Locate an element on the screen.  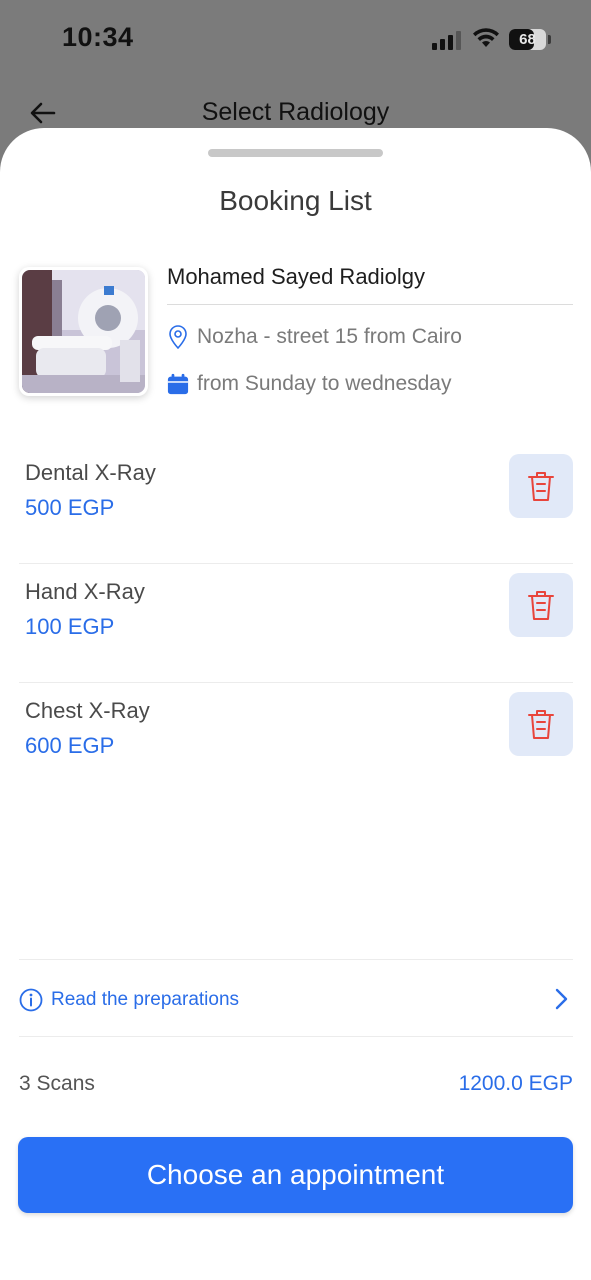
preparations-label: Read the preparations is located at coordinates (145, 999).